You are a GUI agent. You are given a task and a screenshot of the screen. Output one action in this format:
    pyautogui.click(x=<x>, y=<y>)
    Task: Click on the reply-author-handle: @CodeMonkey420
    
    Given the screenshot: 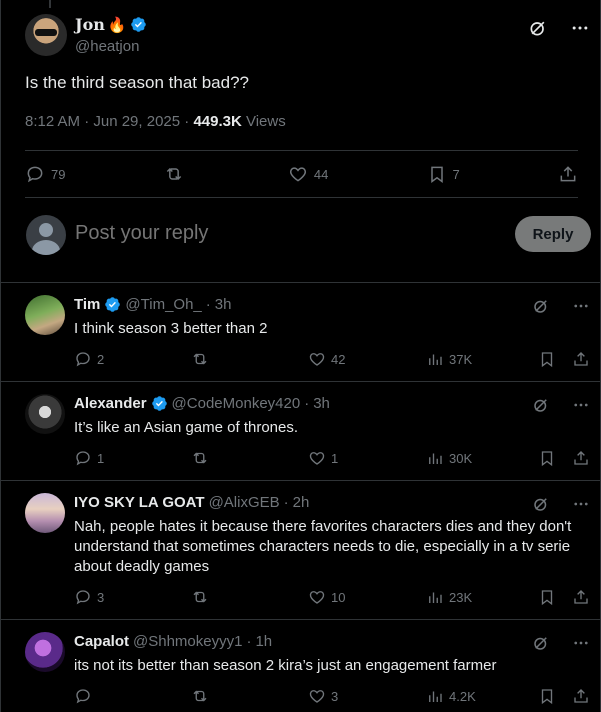 What is the action you would take?
    pyautogui.click(x=236, y=403)
    